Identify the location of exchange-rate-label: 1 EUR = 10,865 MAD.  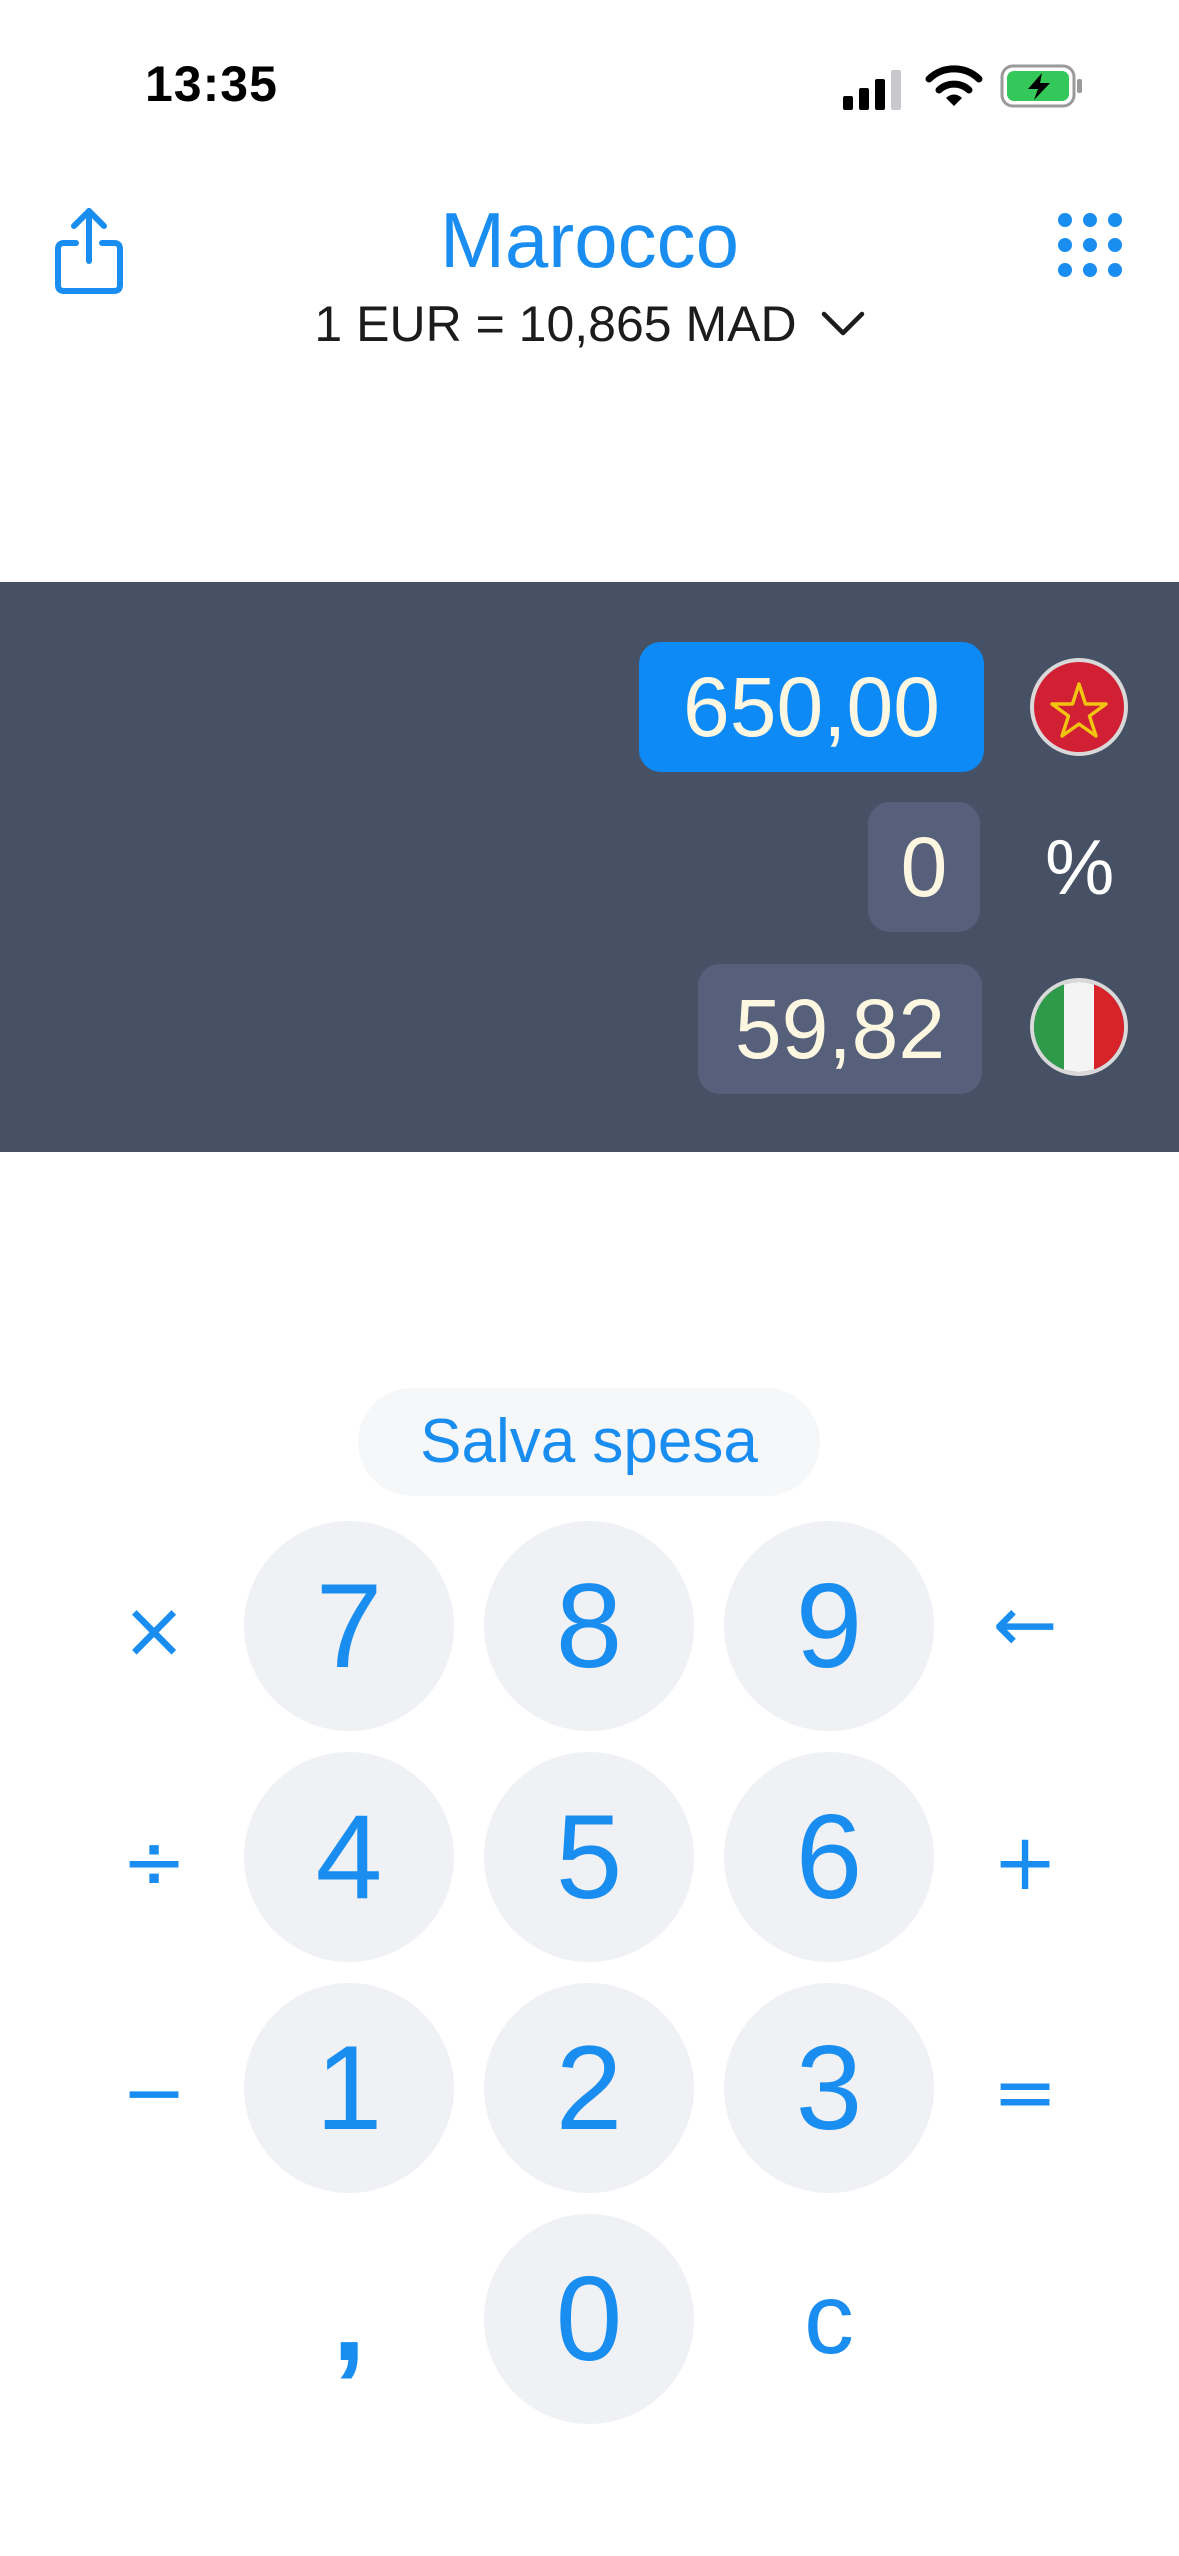
(555, 324).